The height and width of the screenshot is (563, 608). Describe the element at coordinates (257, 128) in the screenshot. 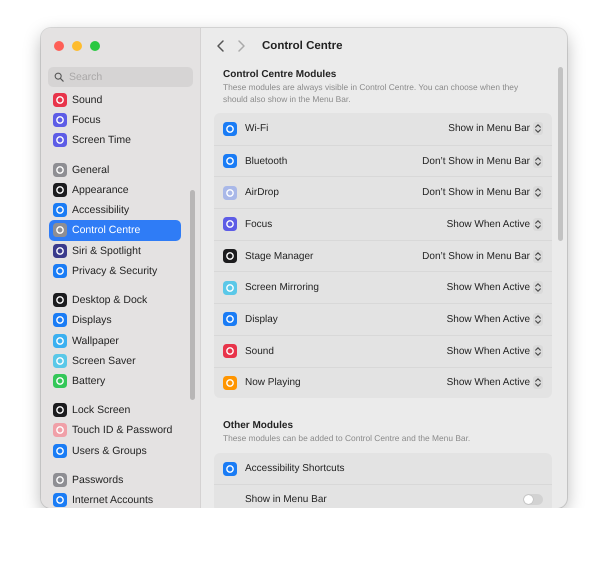

I see `row-label: Wi-Fi` at that location.